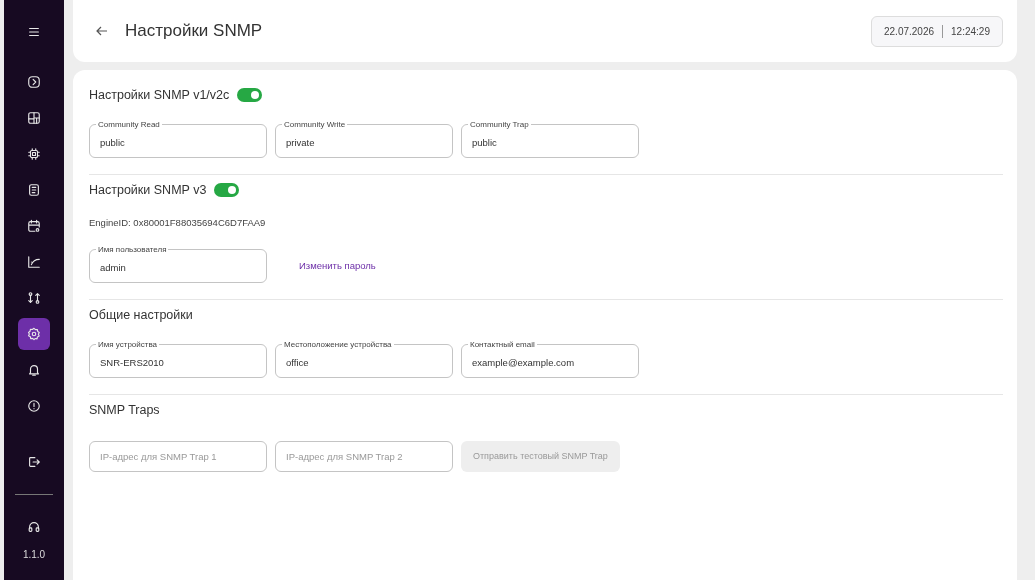  I want to click on change-password-link: Изменить пароль, so click(337, 266).